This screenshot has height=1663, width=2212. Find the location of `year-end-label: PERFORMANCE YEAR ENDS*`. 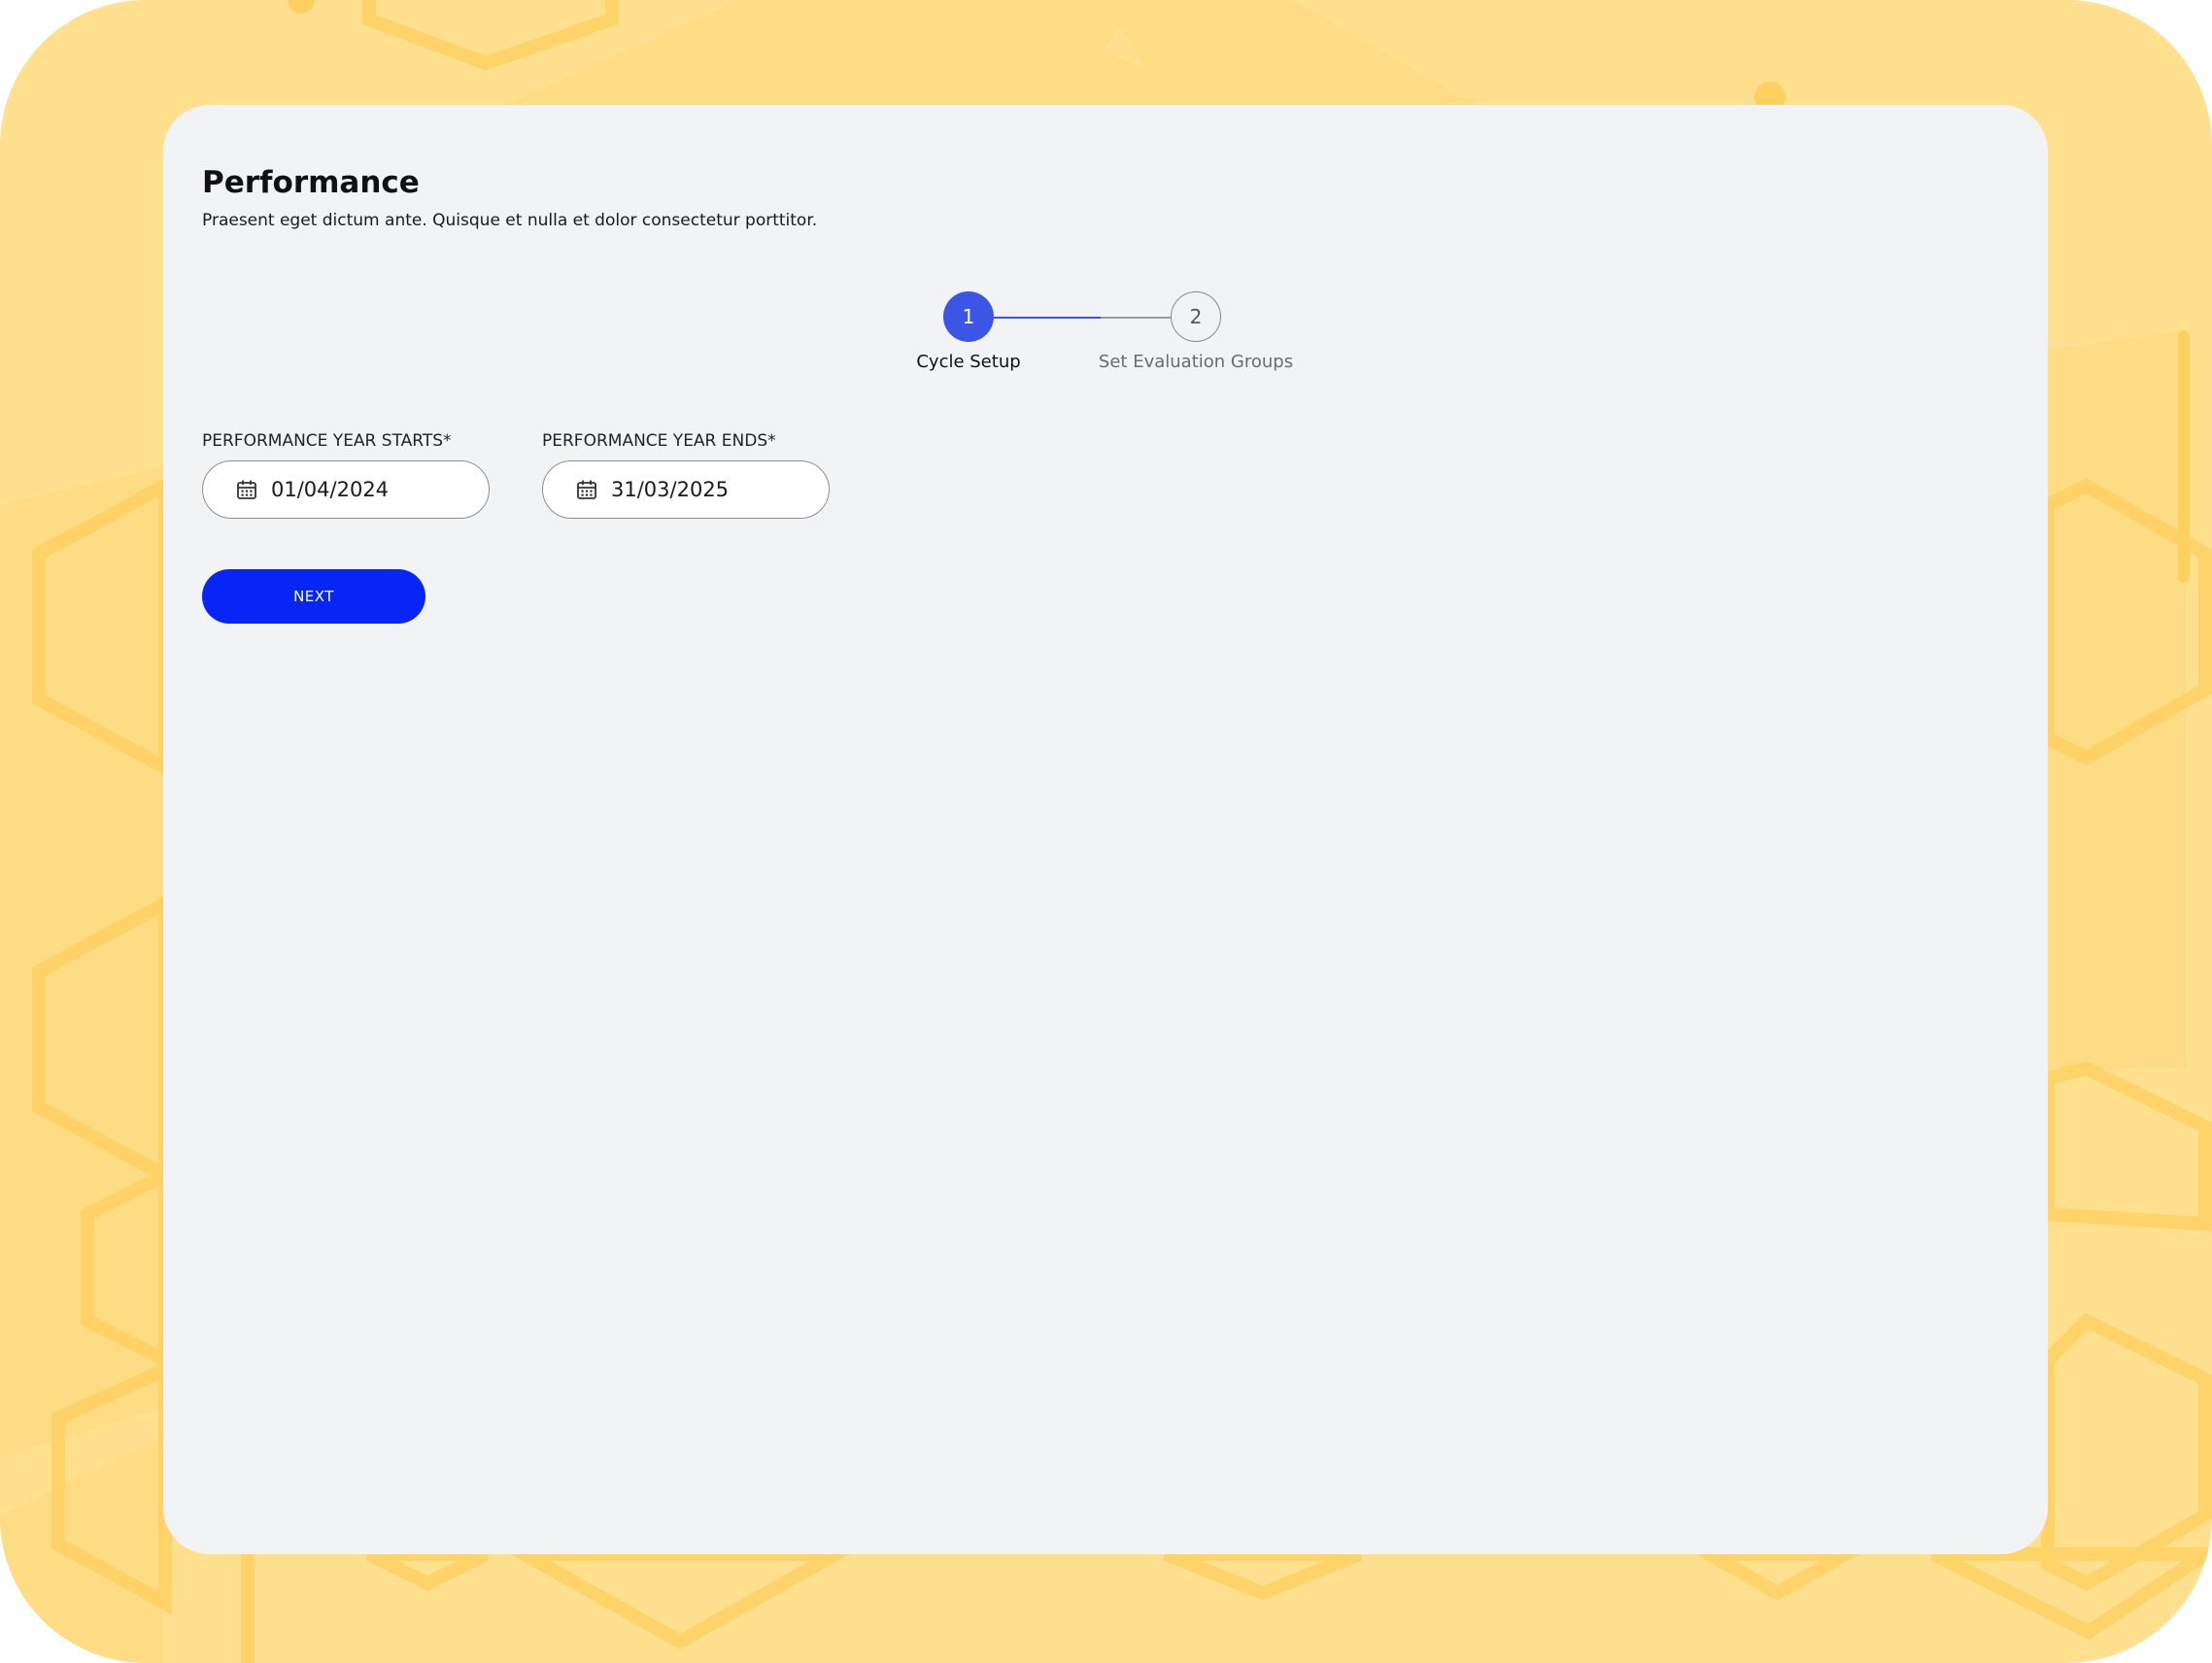

year-end-label: PERFORMANCE YEAR ENDS* is located at coordinates (659, 441).